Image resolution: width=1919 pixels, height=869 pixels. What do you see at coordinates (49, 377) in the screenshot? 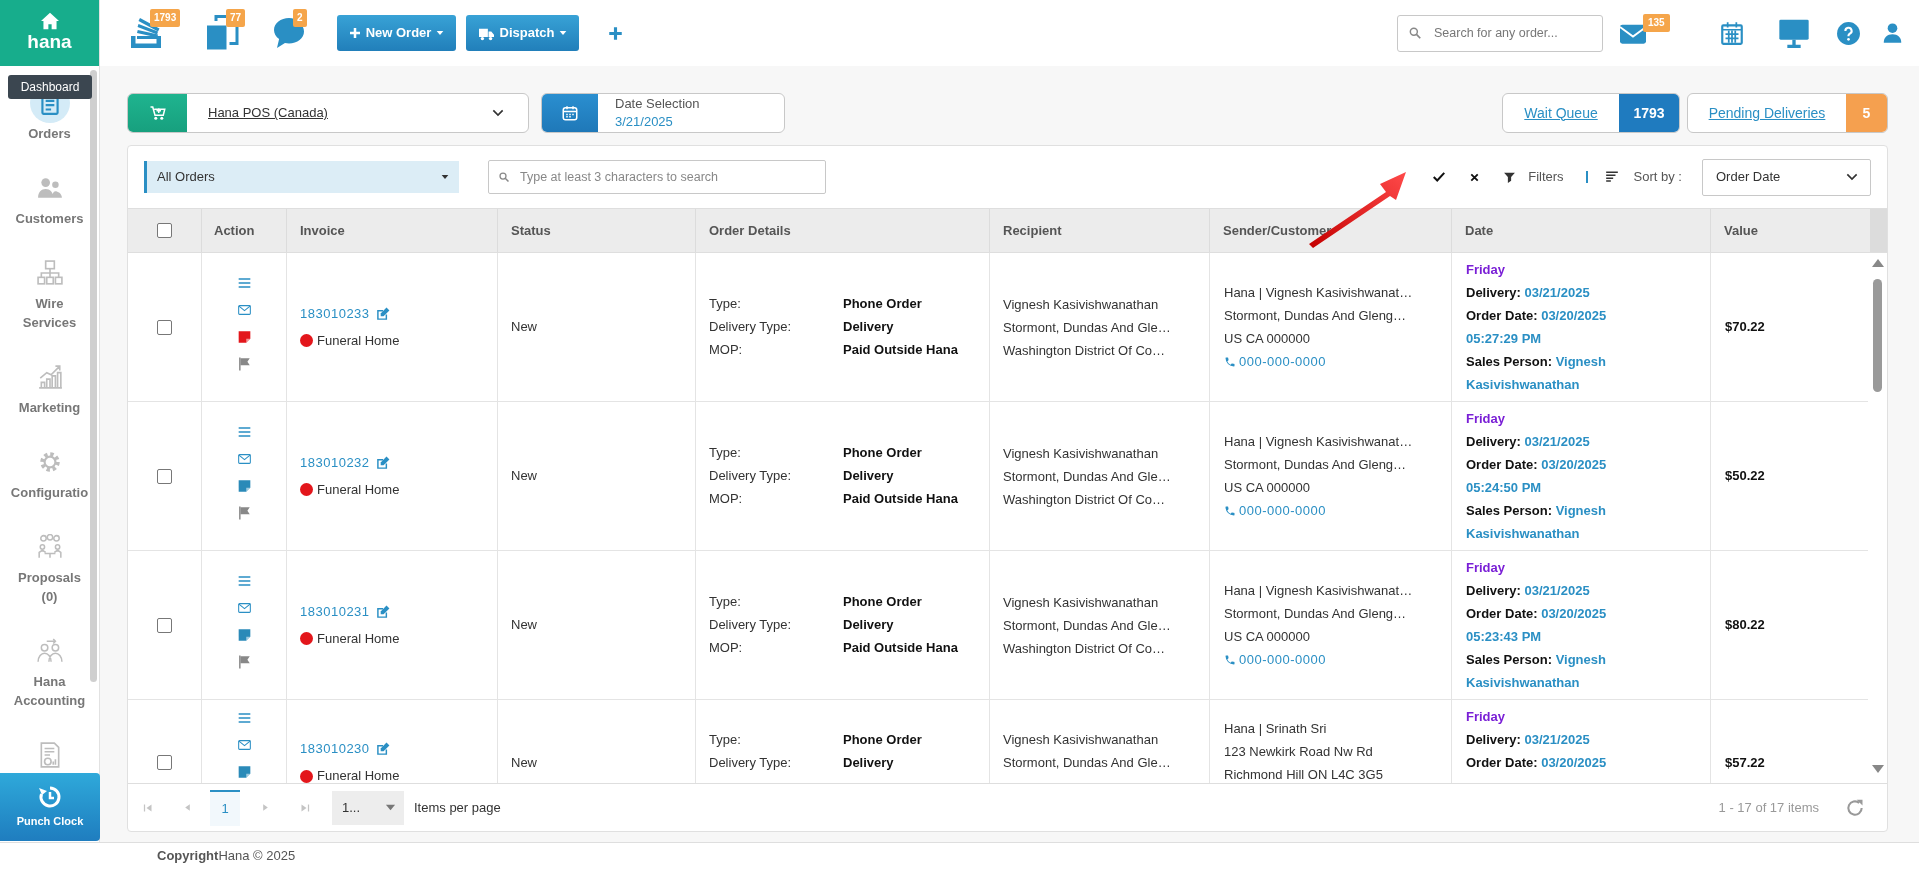
I see `growth-chart-icon` at bounding box center [49, 377].